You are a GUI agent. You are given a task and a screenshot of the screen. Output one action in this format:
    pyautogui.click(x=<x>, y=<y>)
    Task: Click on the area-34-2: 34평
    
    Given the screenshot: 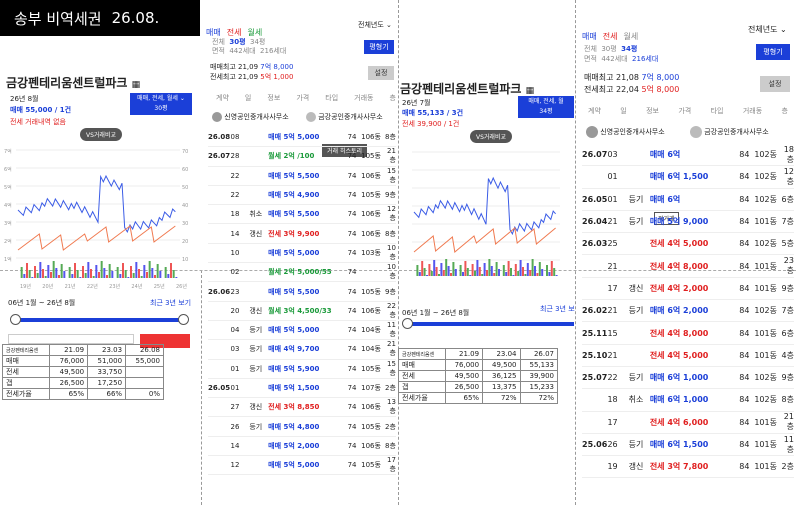 What is the action you would take?
    pyautogui.click(x=629, y=49)
    